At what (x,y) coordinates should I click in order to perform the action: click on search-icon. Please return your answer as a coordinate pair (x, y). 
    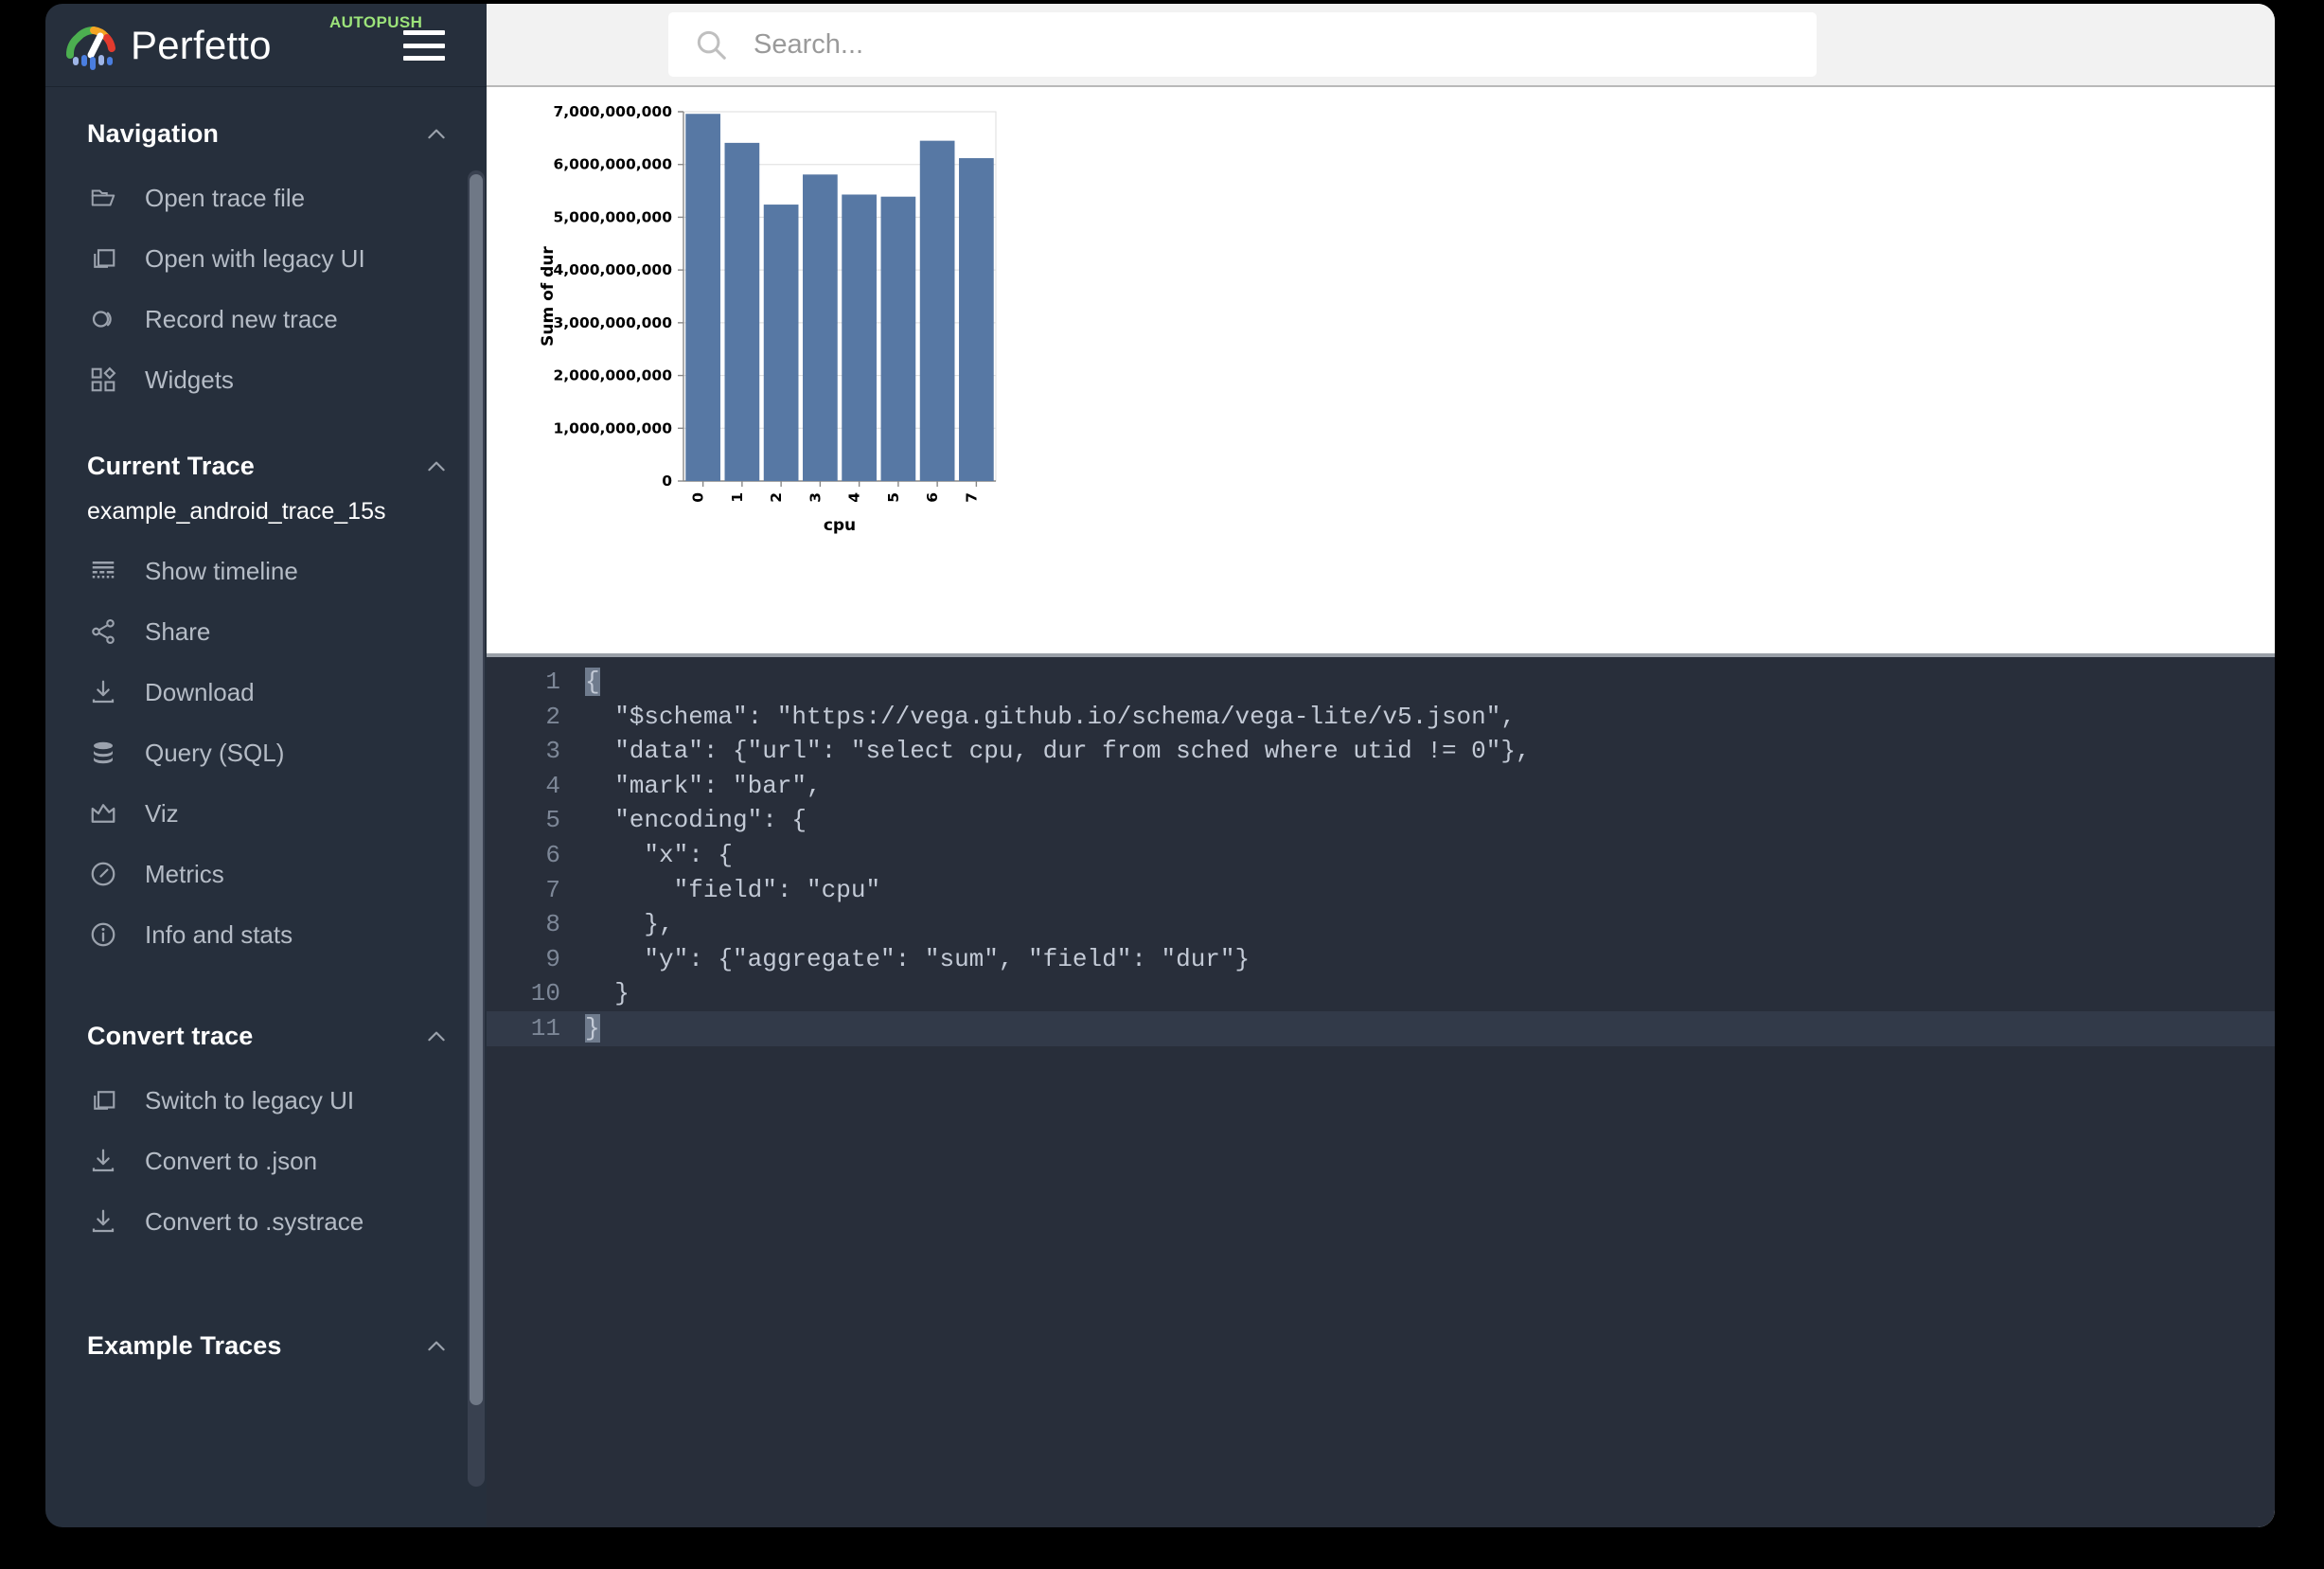
    Looking at the image, I should click on (712, 45).